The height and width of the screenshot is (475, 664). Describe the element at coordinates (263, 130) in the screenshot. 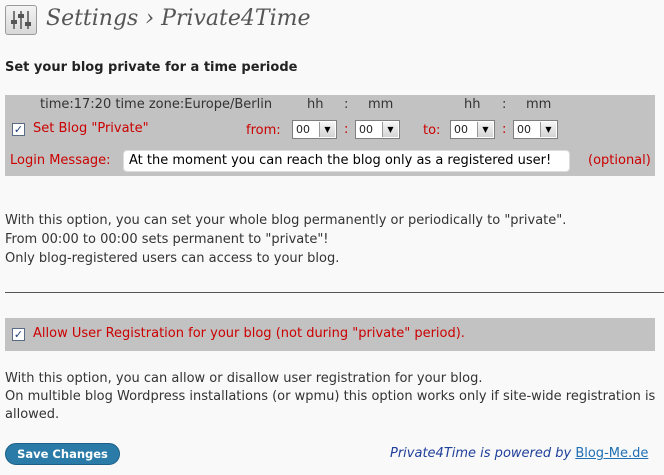

I see `from-label: from:` at that location.